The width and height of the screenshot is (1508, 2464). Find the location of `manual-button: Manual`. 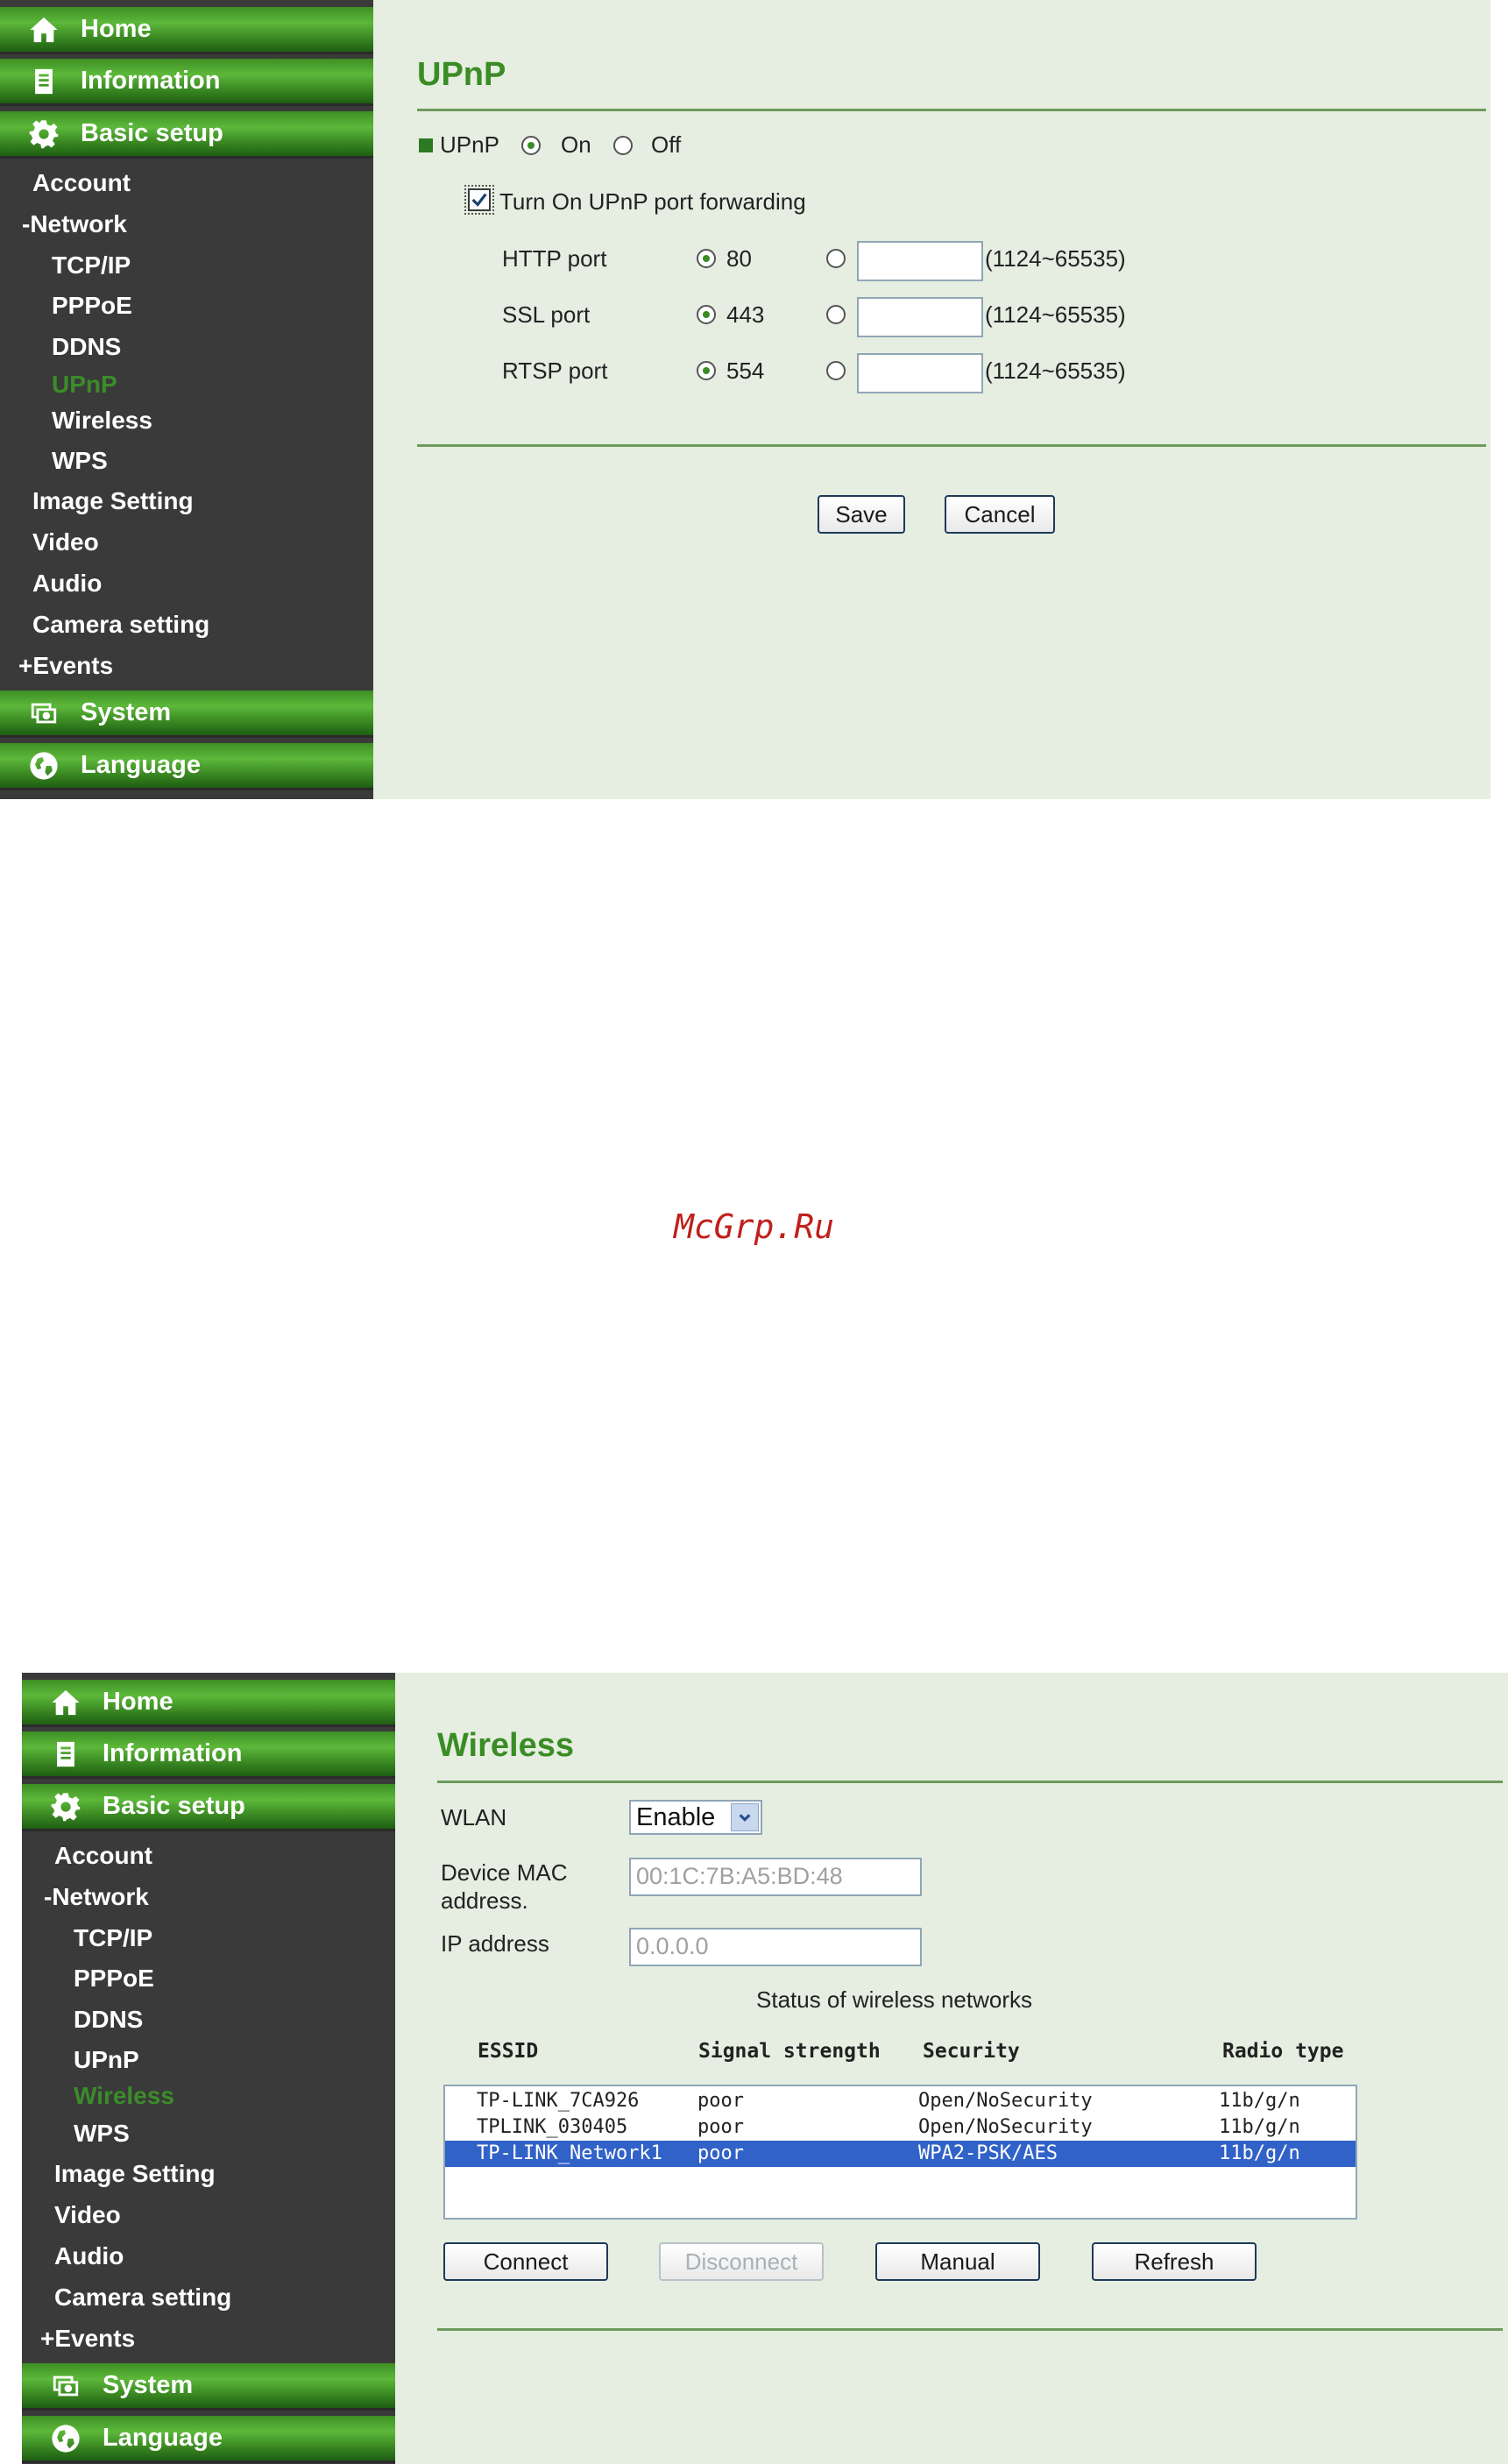

manual-button: Manual is located at coordinates (957, 2261).